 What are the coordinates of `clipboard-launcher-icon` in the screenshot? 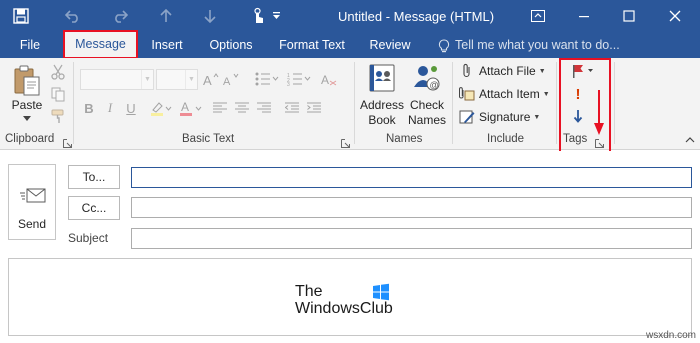 It's located at (67, 142).